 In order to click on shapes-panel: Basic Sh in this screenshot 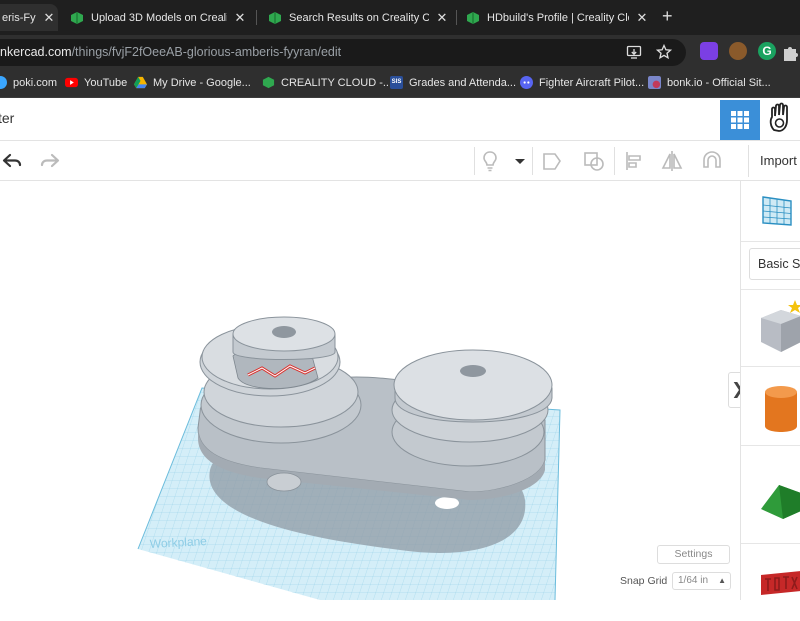, I will do `click(770, 390)`.